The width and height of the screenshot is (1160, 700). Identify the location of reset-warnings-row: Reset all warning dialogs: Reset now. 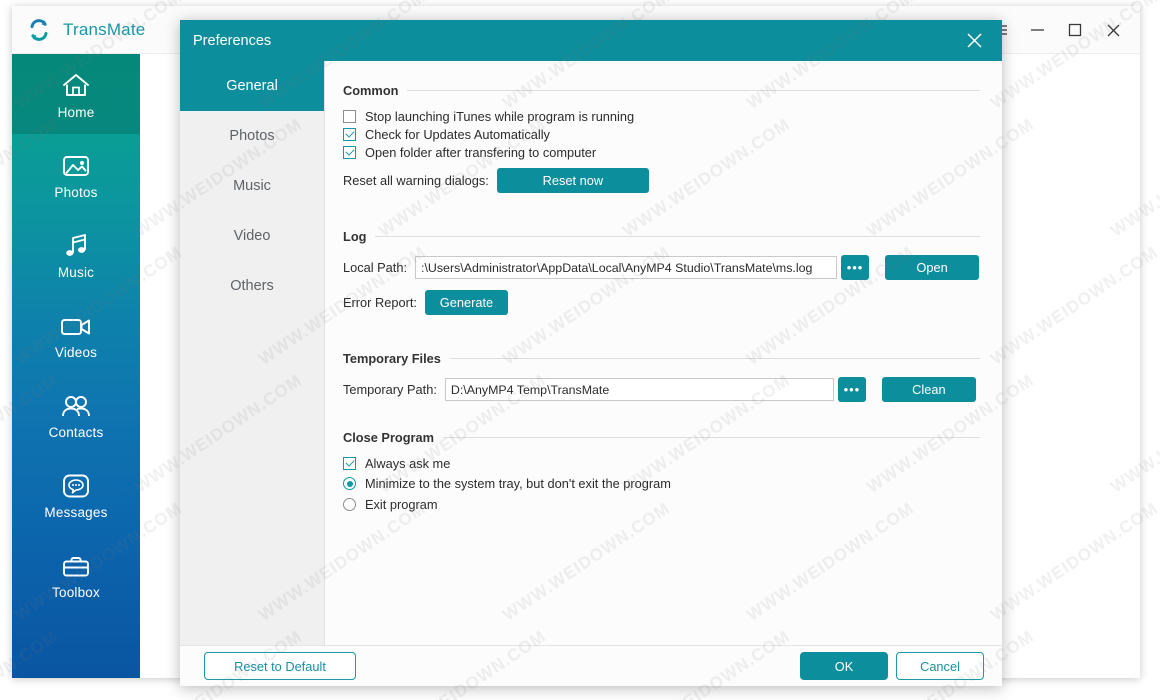
(661, 180).